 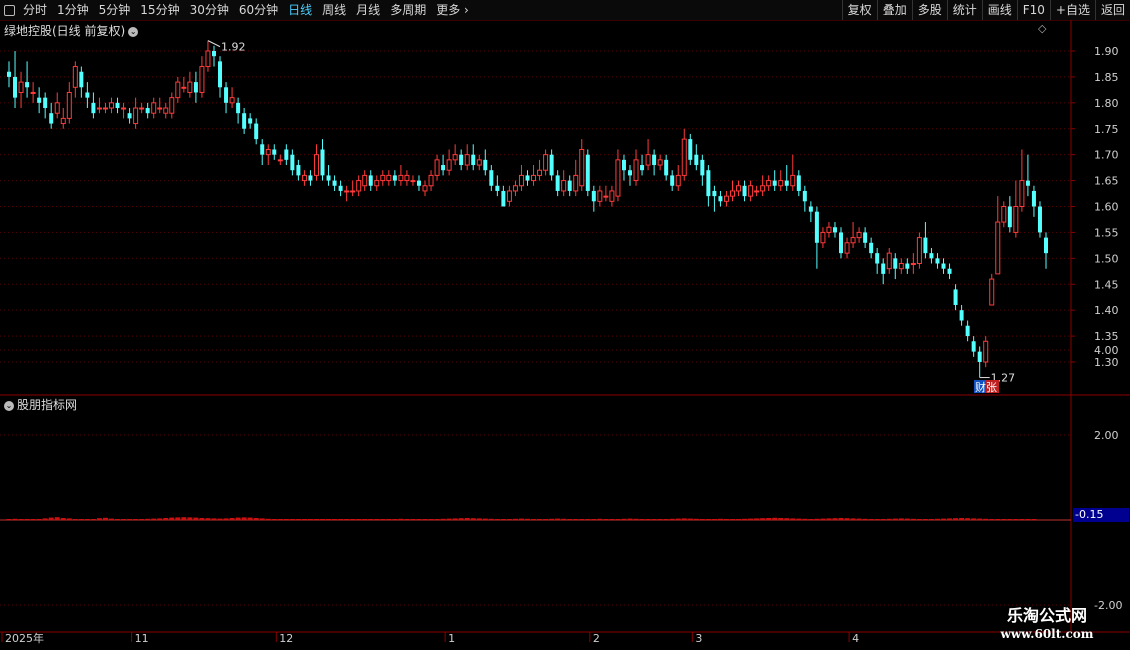 I want to click on period-tab: 30分钟, so click(x=209, y=10).